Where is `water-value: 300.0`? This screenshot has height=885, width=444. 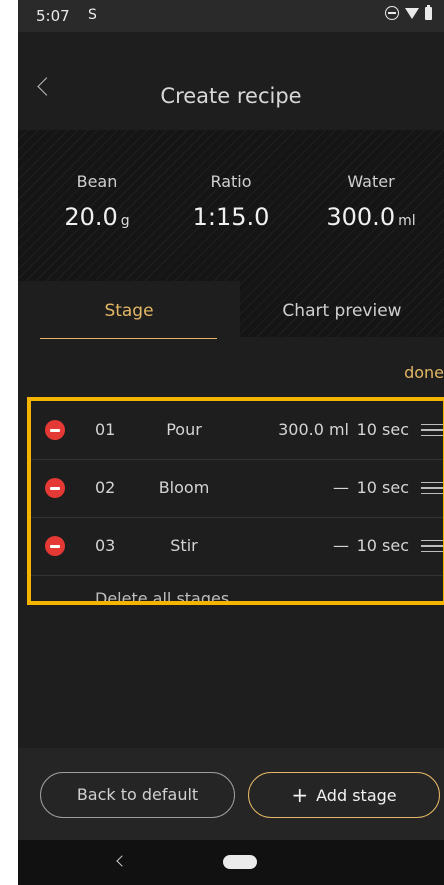 water-value: 300.0 is located at coordinates (361, 217).